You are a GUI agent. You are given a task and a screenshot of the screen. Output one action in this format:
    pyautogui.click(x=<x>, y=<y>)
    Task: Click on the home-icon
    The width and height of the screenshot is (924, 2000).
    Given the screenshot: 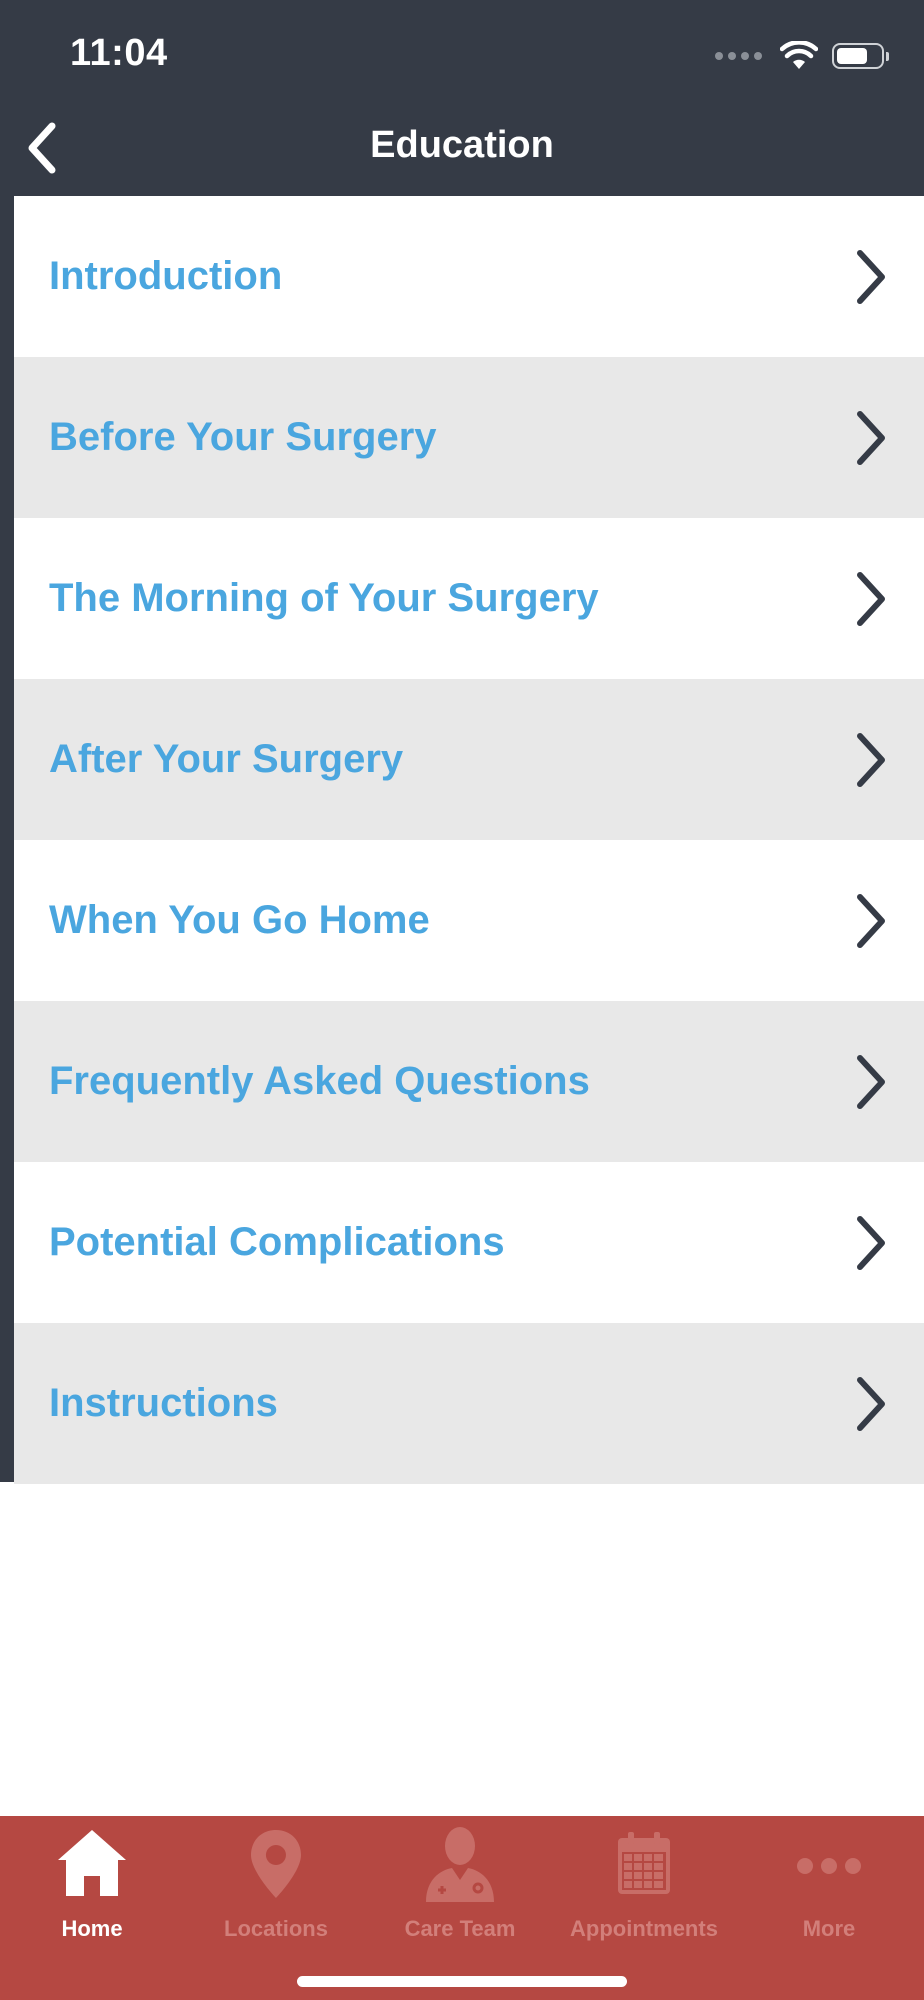 What is the action you would take?
    pyautogui.click(x=92, y=1863)
    